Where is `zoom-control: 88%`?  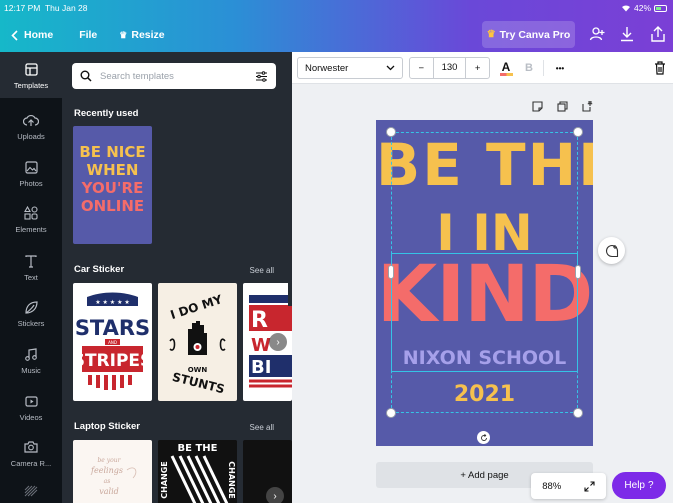 zoom-control: 88% is located at coordinates (568, 486).